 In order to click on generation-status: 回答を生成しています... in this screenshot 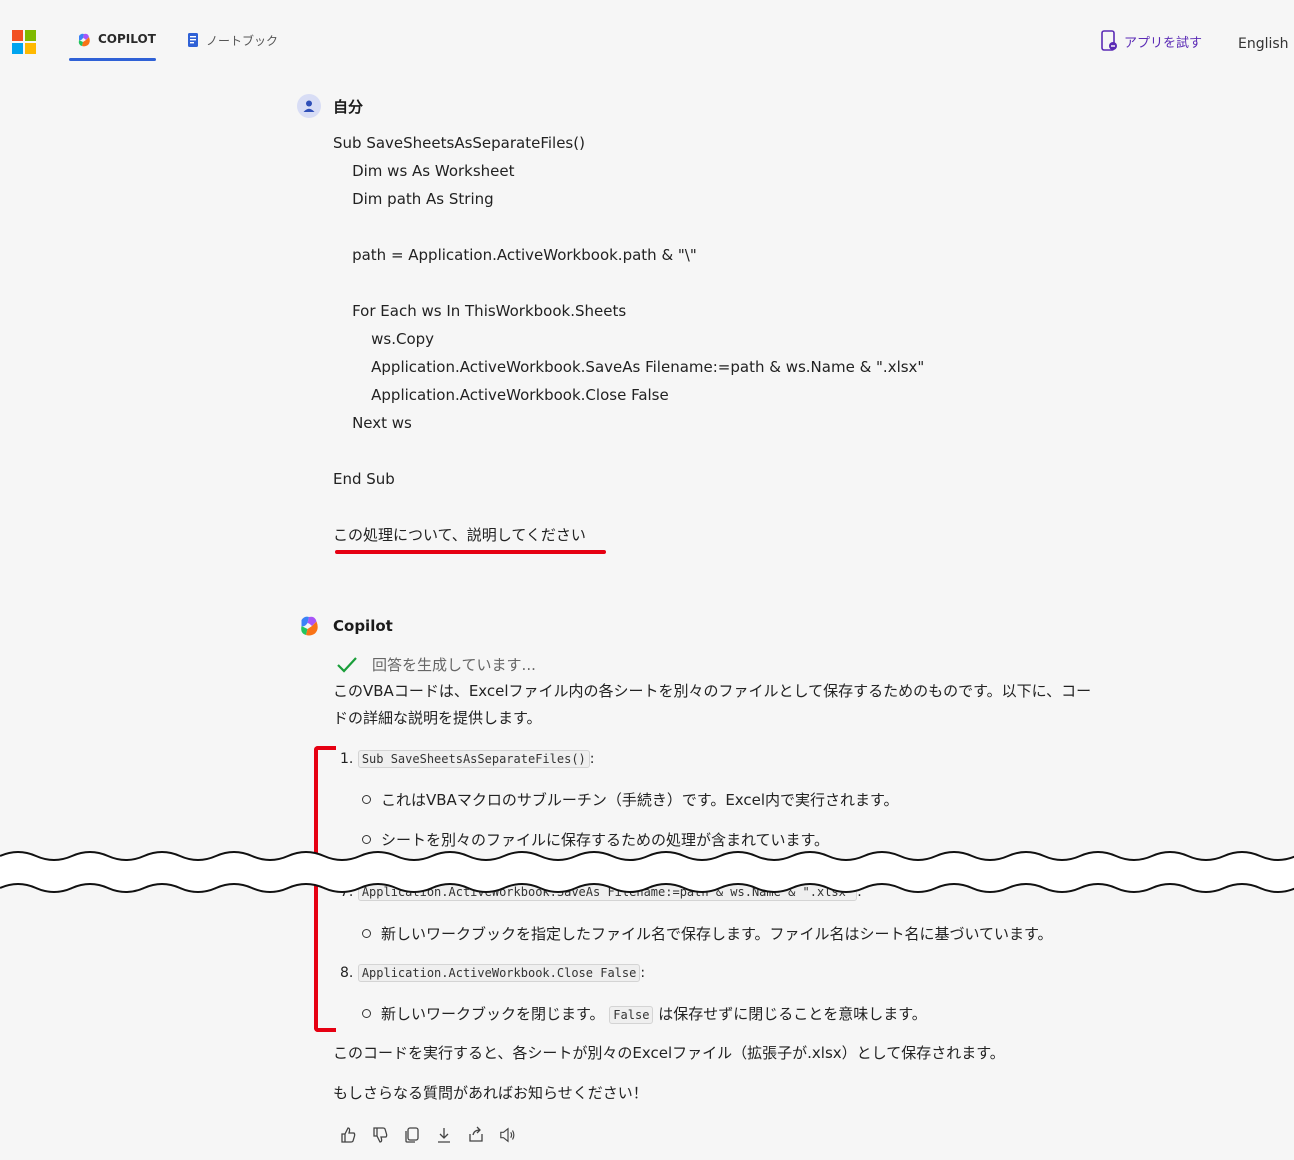, I will do `click(436, 664)`.